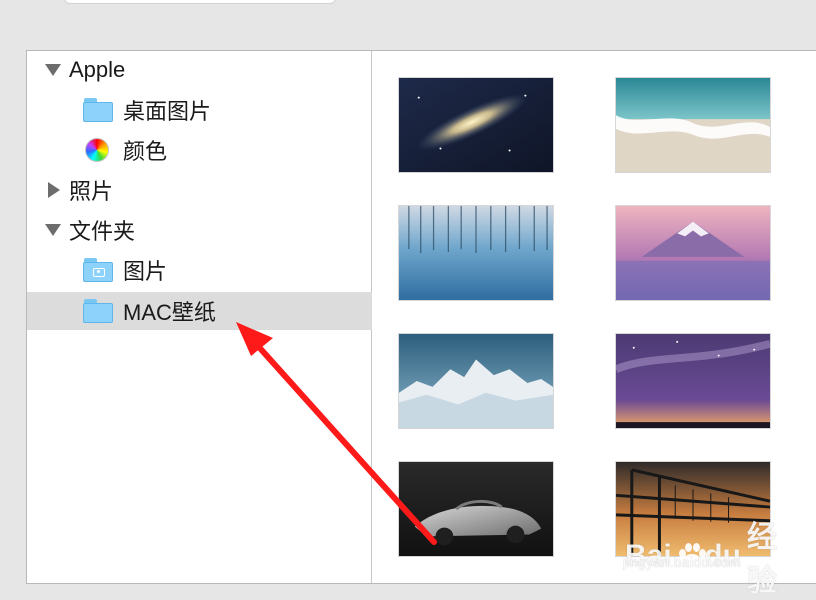  Describe the element at coordinates (693, 125) in the screenshot. I see `wallpaper-thumbnail-beach` at that location.